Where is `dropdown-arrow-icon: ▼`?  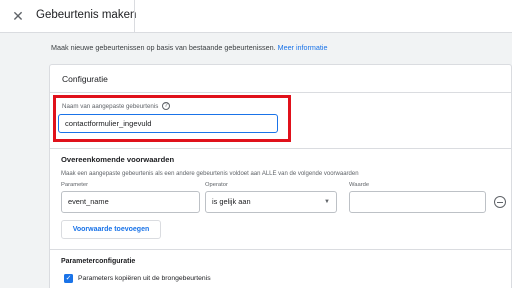
dropdown-arrow-icon: ▼ is located at coordinates (327, 202).